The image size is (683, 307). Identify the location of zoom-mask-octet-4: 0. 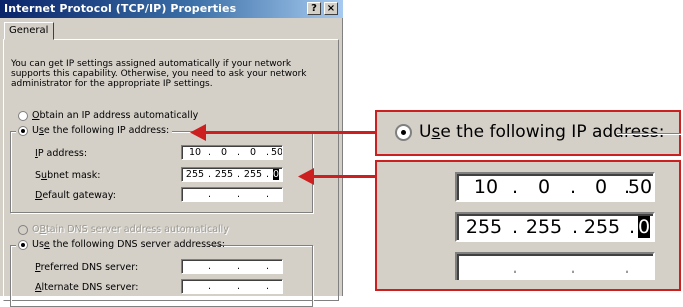
(644, 227).